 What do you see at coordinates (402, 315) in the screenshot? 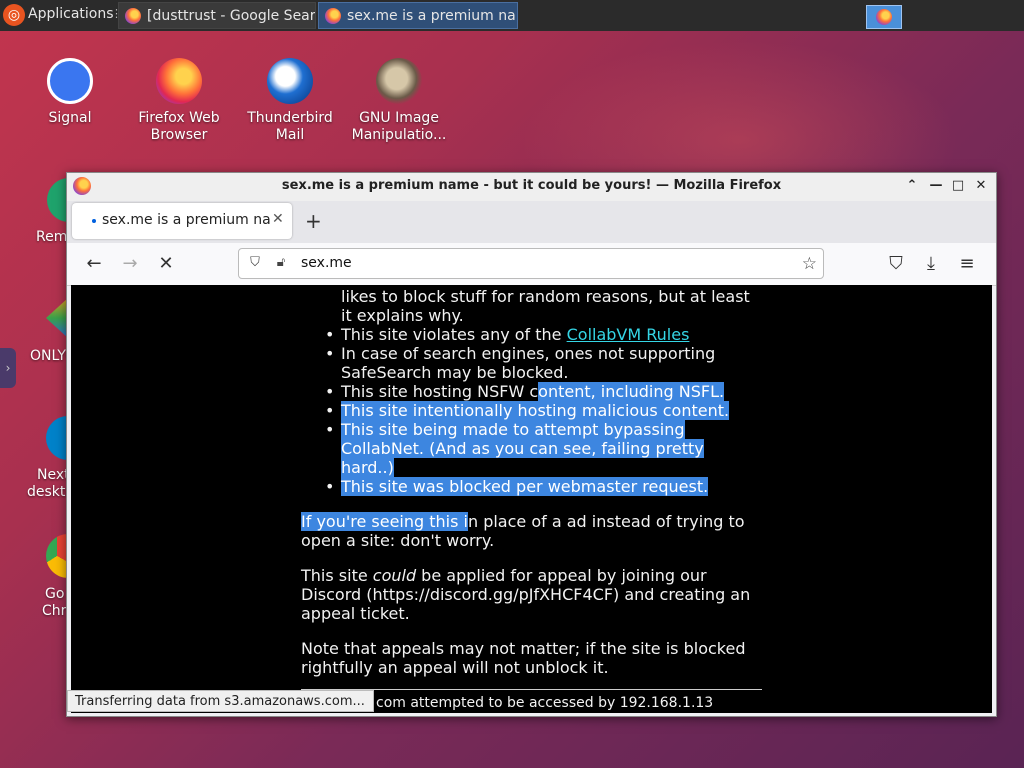
I see `continued-text: it explains why.` at bounding box center [402, 315].